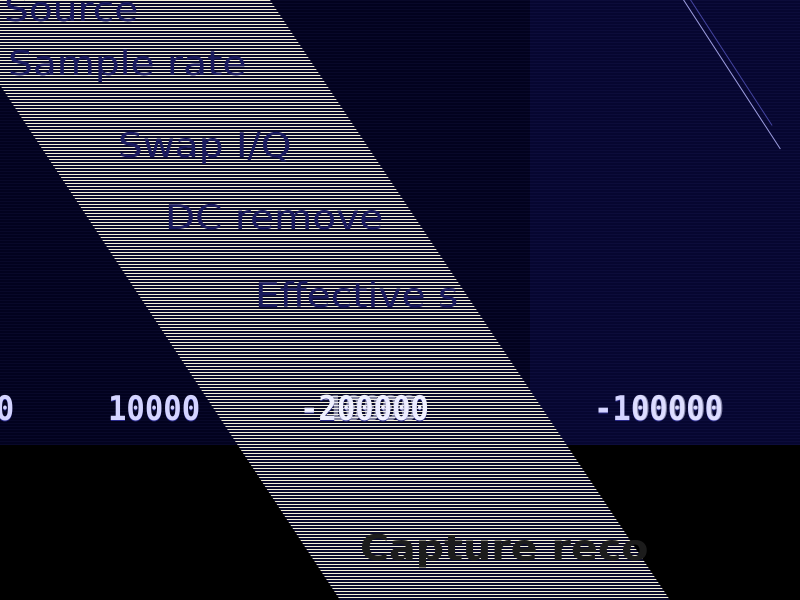 Image resolution: width=800 pixels, height=600 pixels. What do you see at coordinates (154, 409) in the screenshot?
I see `axis-tick-label: 10000` at bounding box center [154, 409].